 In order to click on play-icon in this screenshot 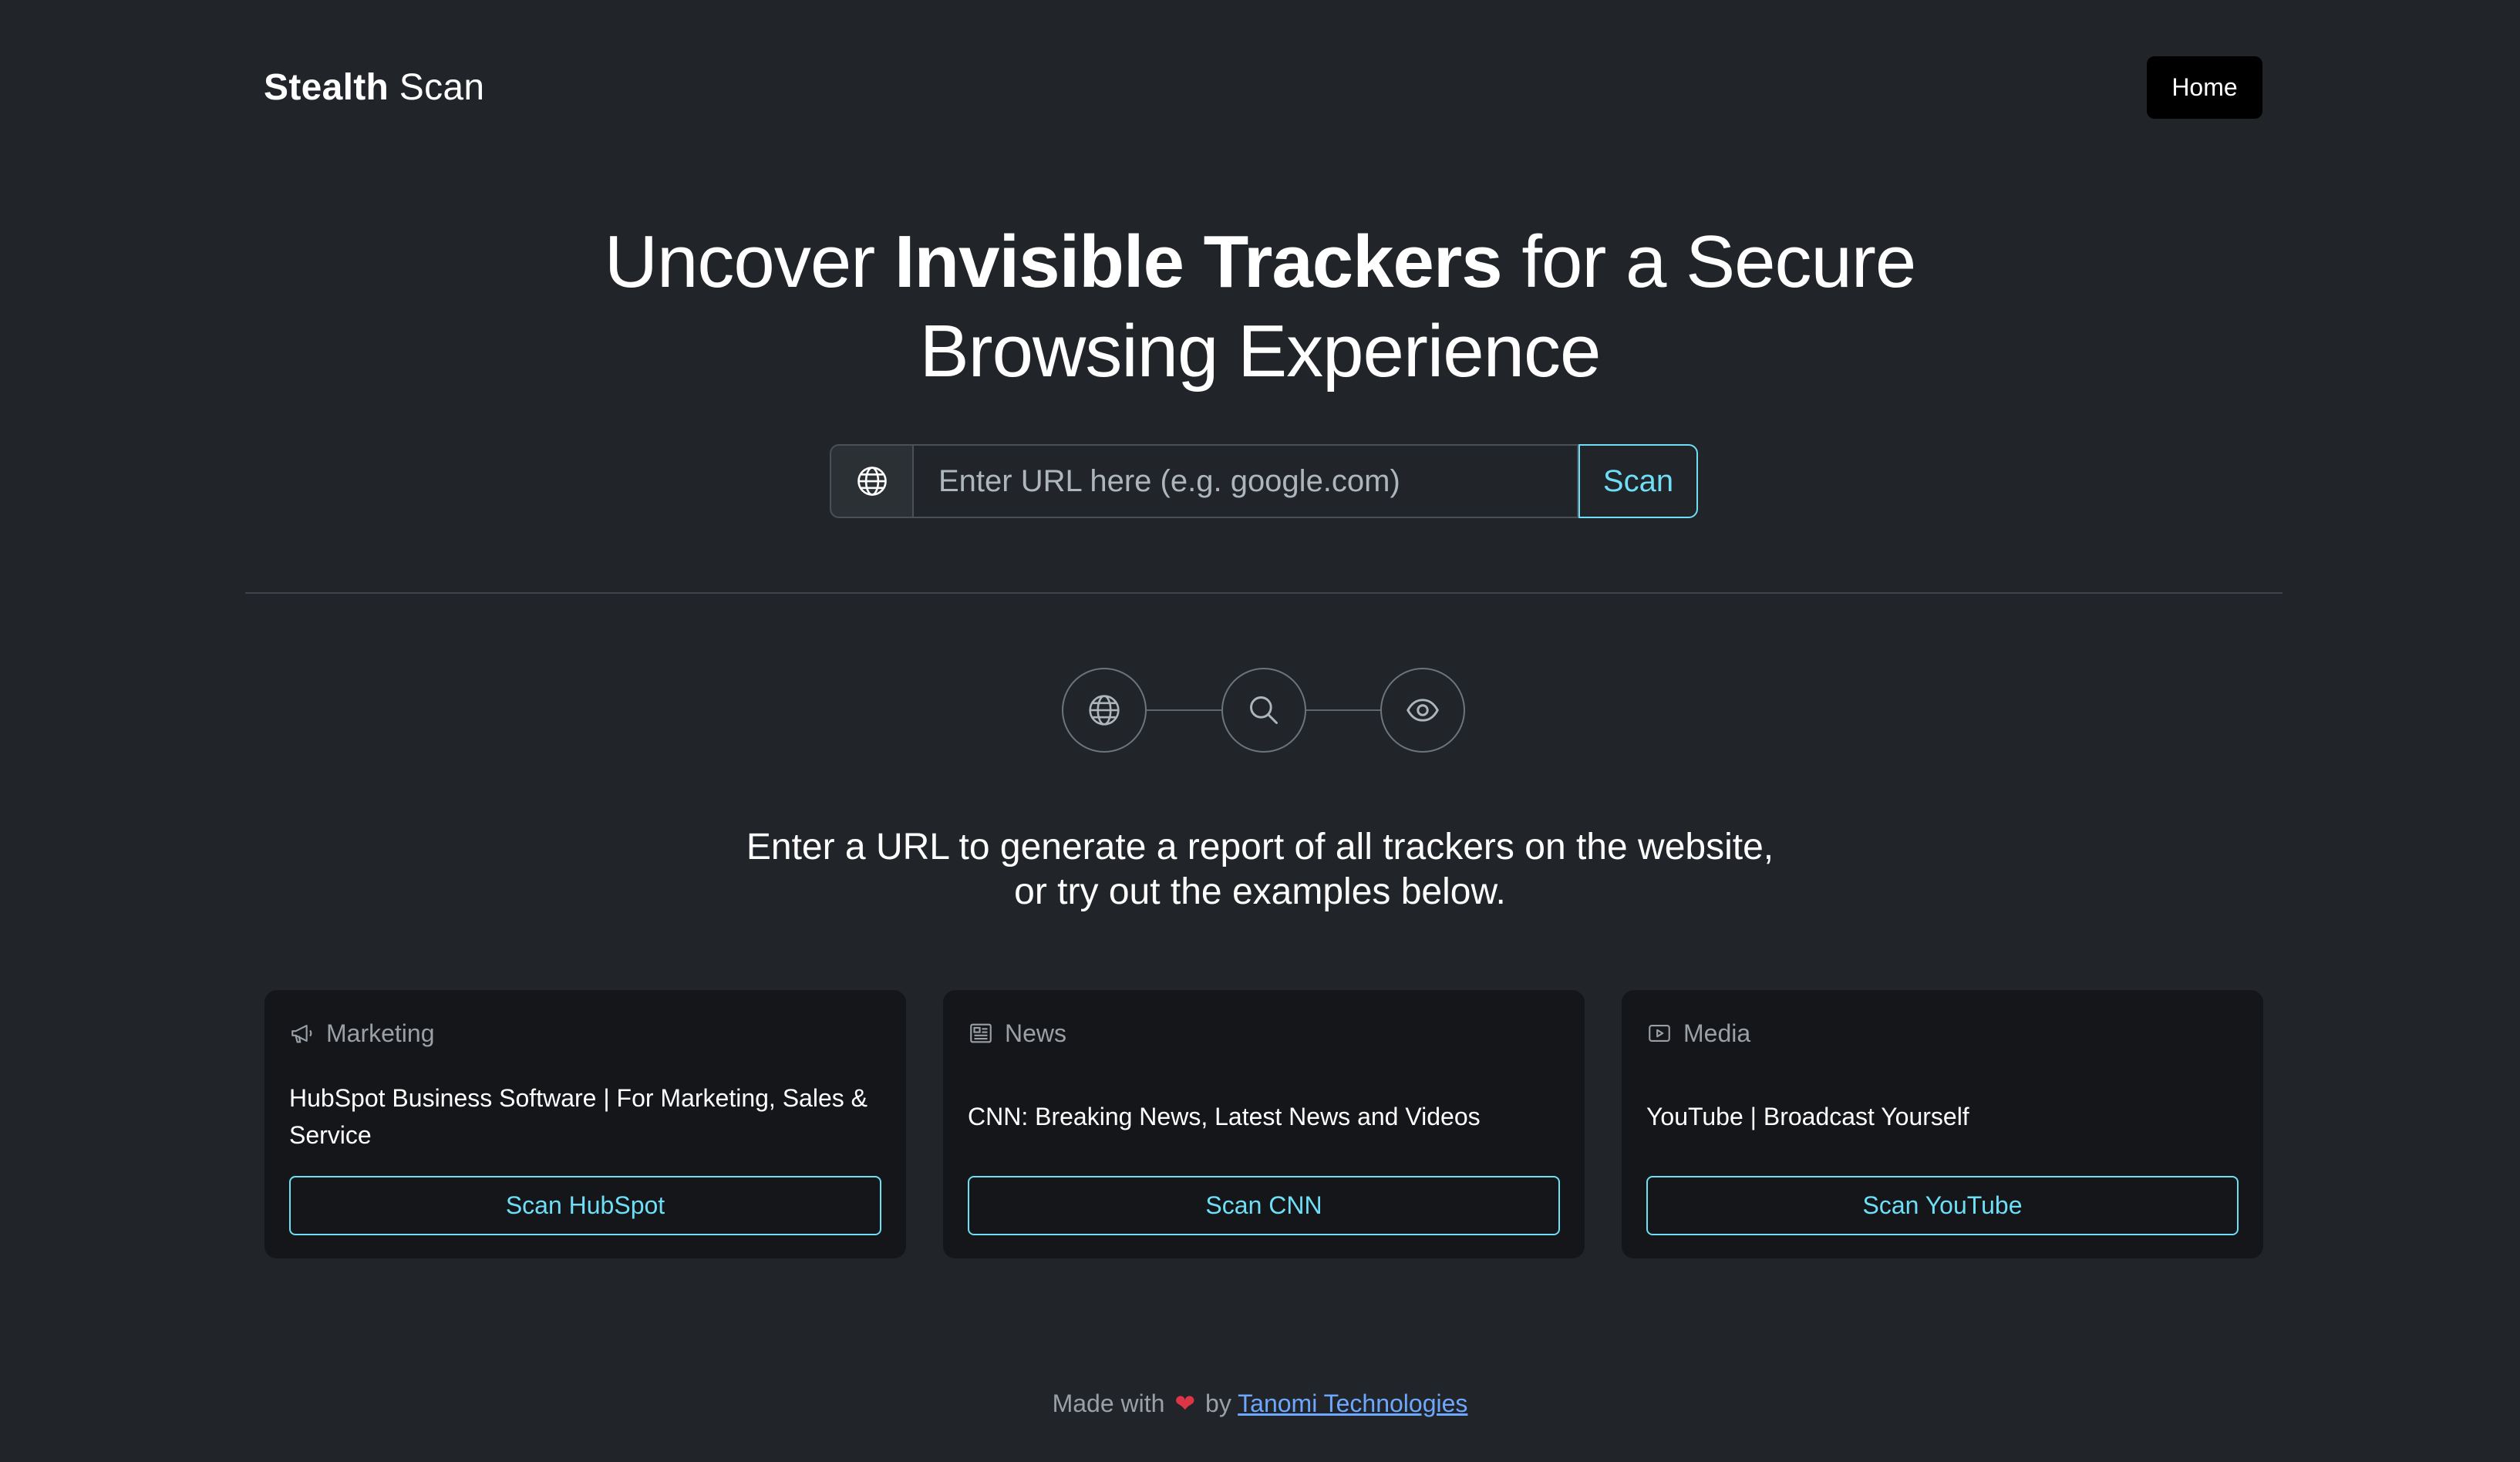, I will do `click(1660, 1033)`.